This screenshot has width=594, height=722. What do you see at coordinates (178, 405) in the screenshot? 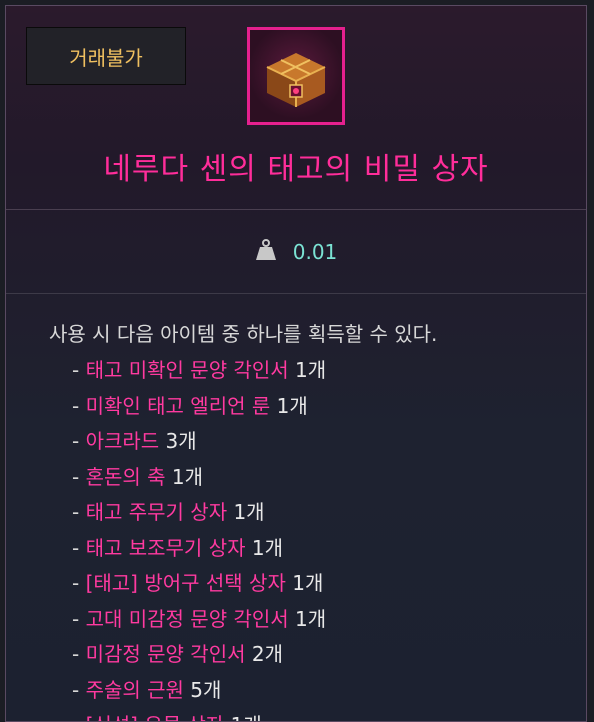
I see `reward-name: 미확인 태고 엘리언 룬` at bounding box center [178, 405].